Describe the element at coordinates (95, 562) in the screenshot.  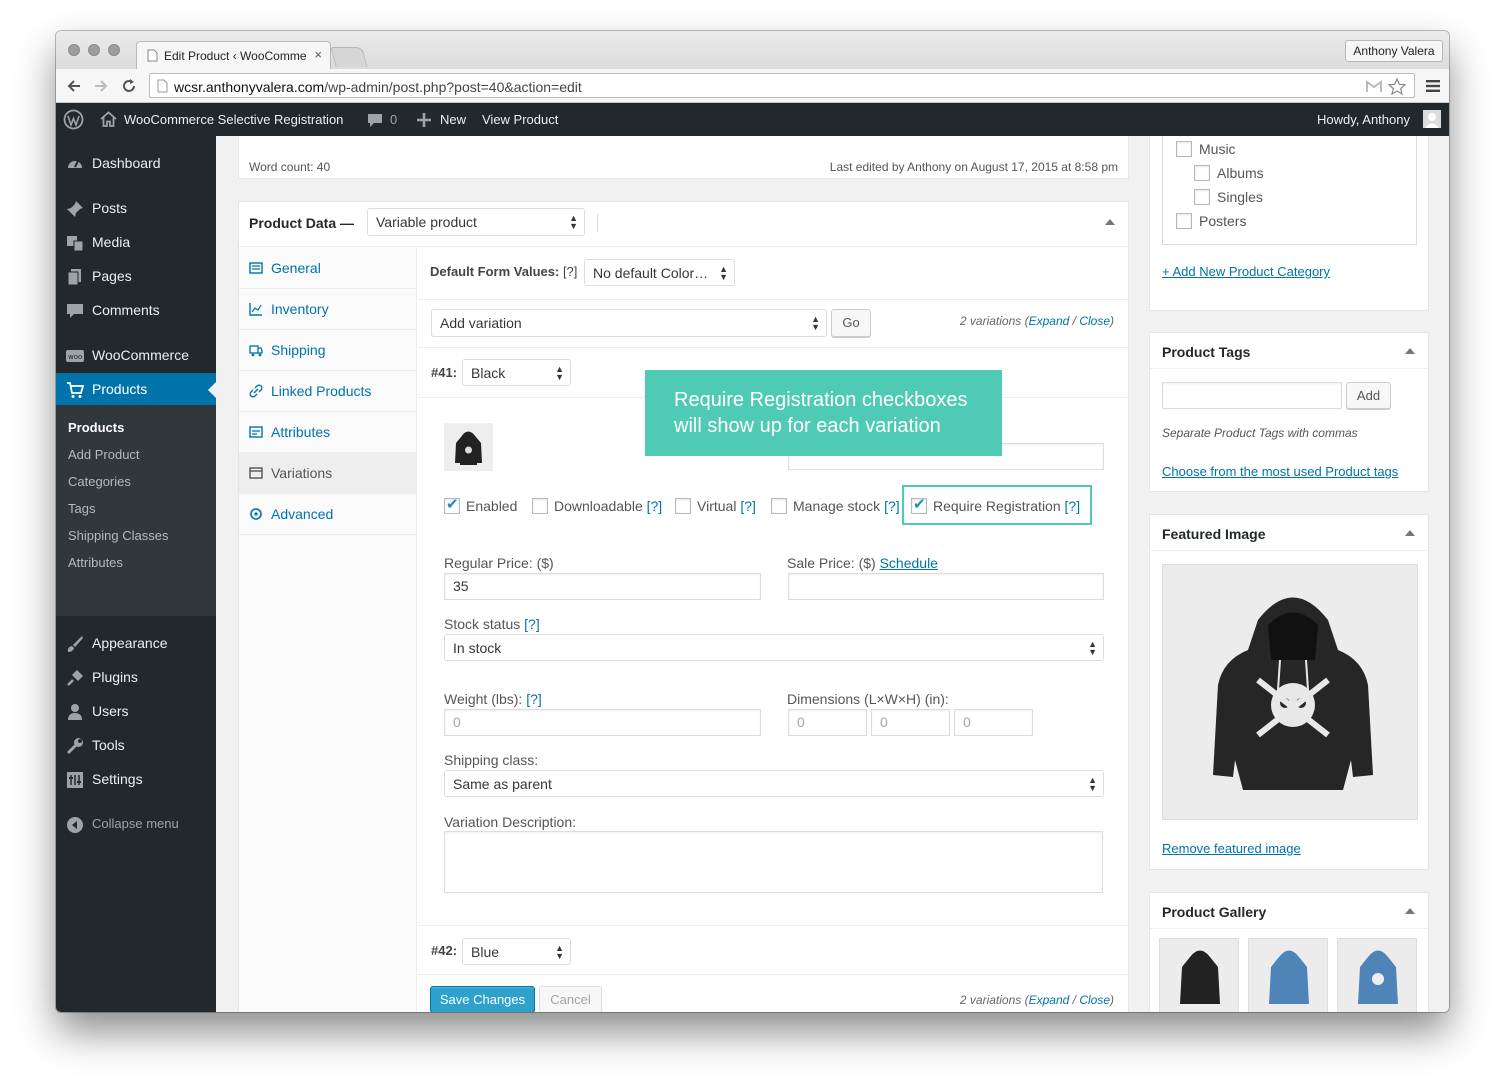
I see `submenu-attributes: Attributes` at that location.